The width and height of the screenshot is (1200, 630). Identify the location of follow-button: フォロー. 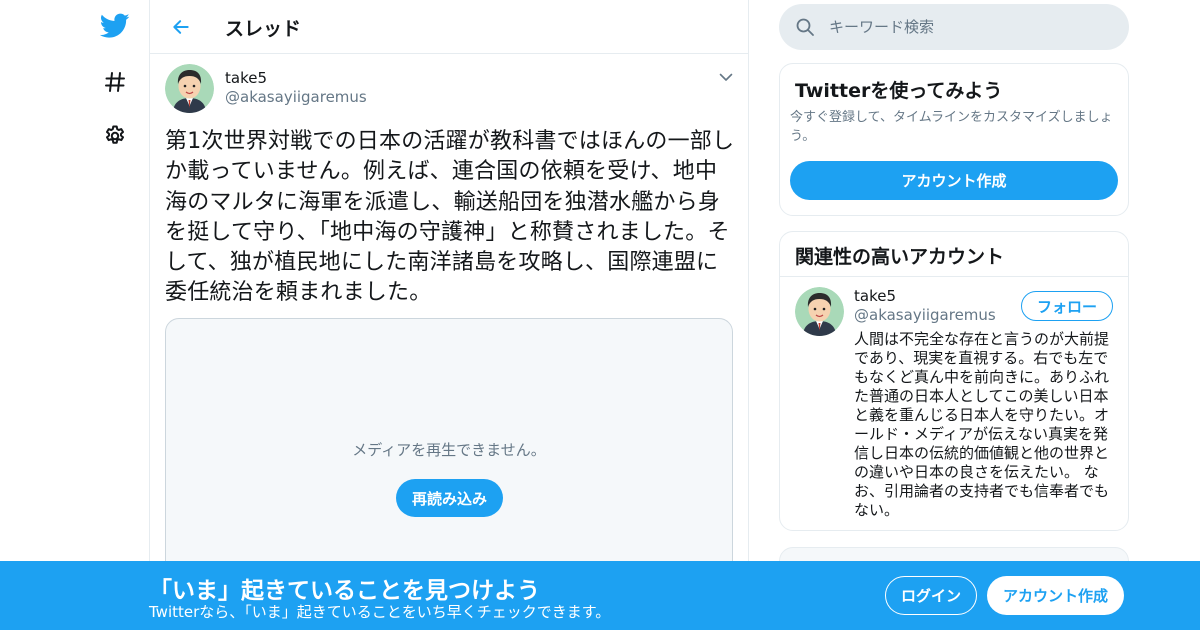
(1067, 306).